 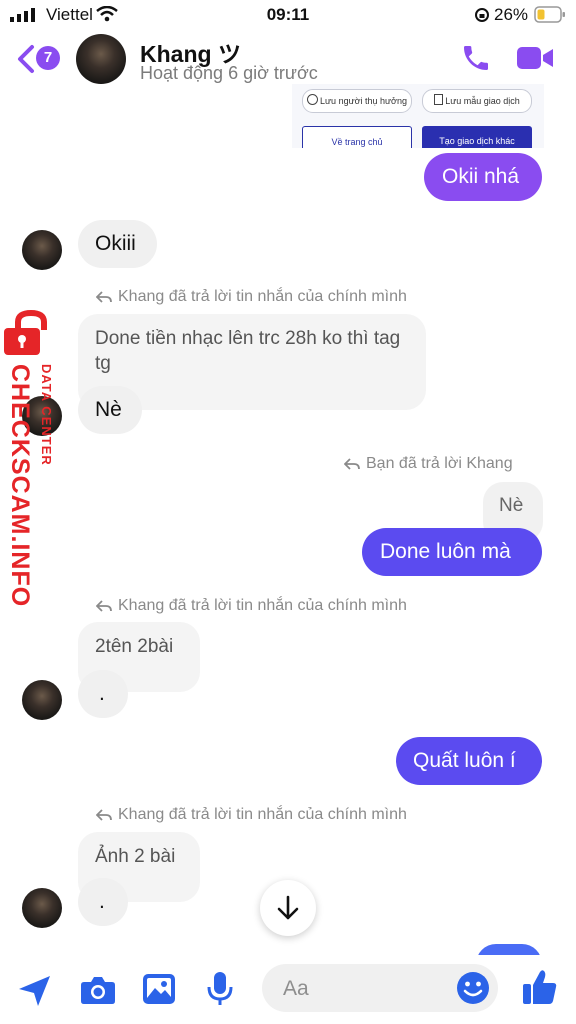 What do you see at coordinates (98, 990) in the screenshot?
I see `camera-icon` at bounding box center [98, 990].